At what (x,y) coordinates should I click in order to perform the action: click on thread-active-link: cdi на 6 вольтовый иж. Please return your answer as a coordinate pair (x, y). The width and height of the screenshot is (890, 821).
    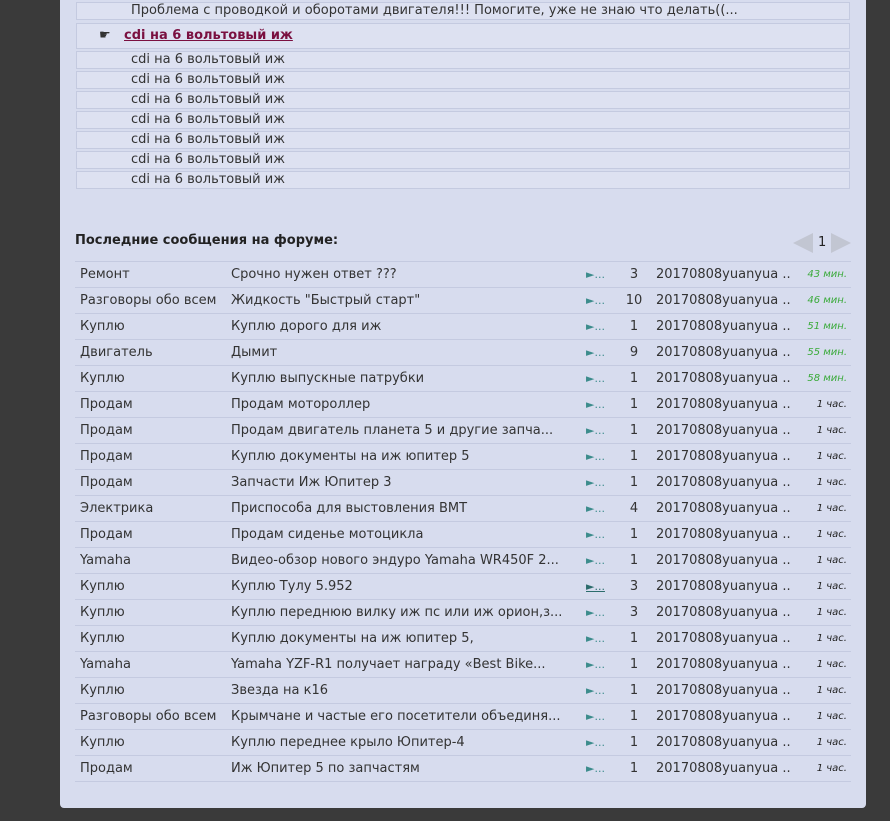
    Looking at the image, I should click on (208, 35).